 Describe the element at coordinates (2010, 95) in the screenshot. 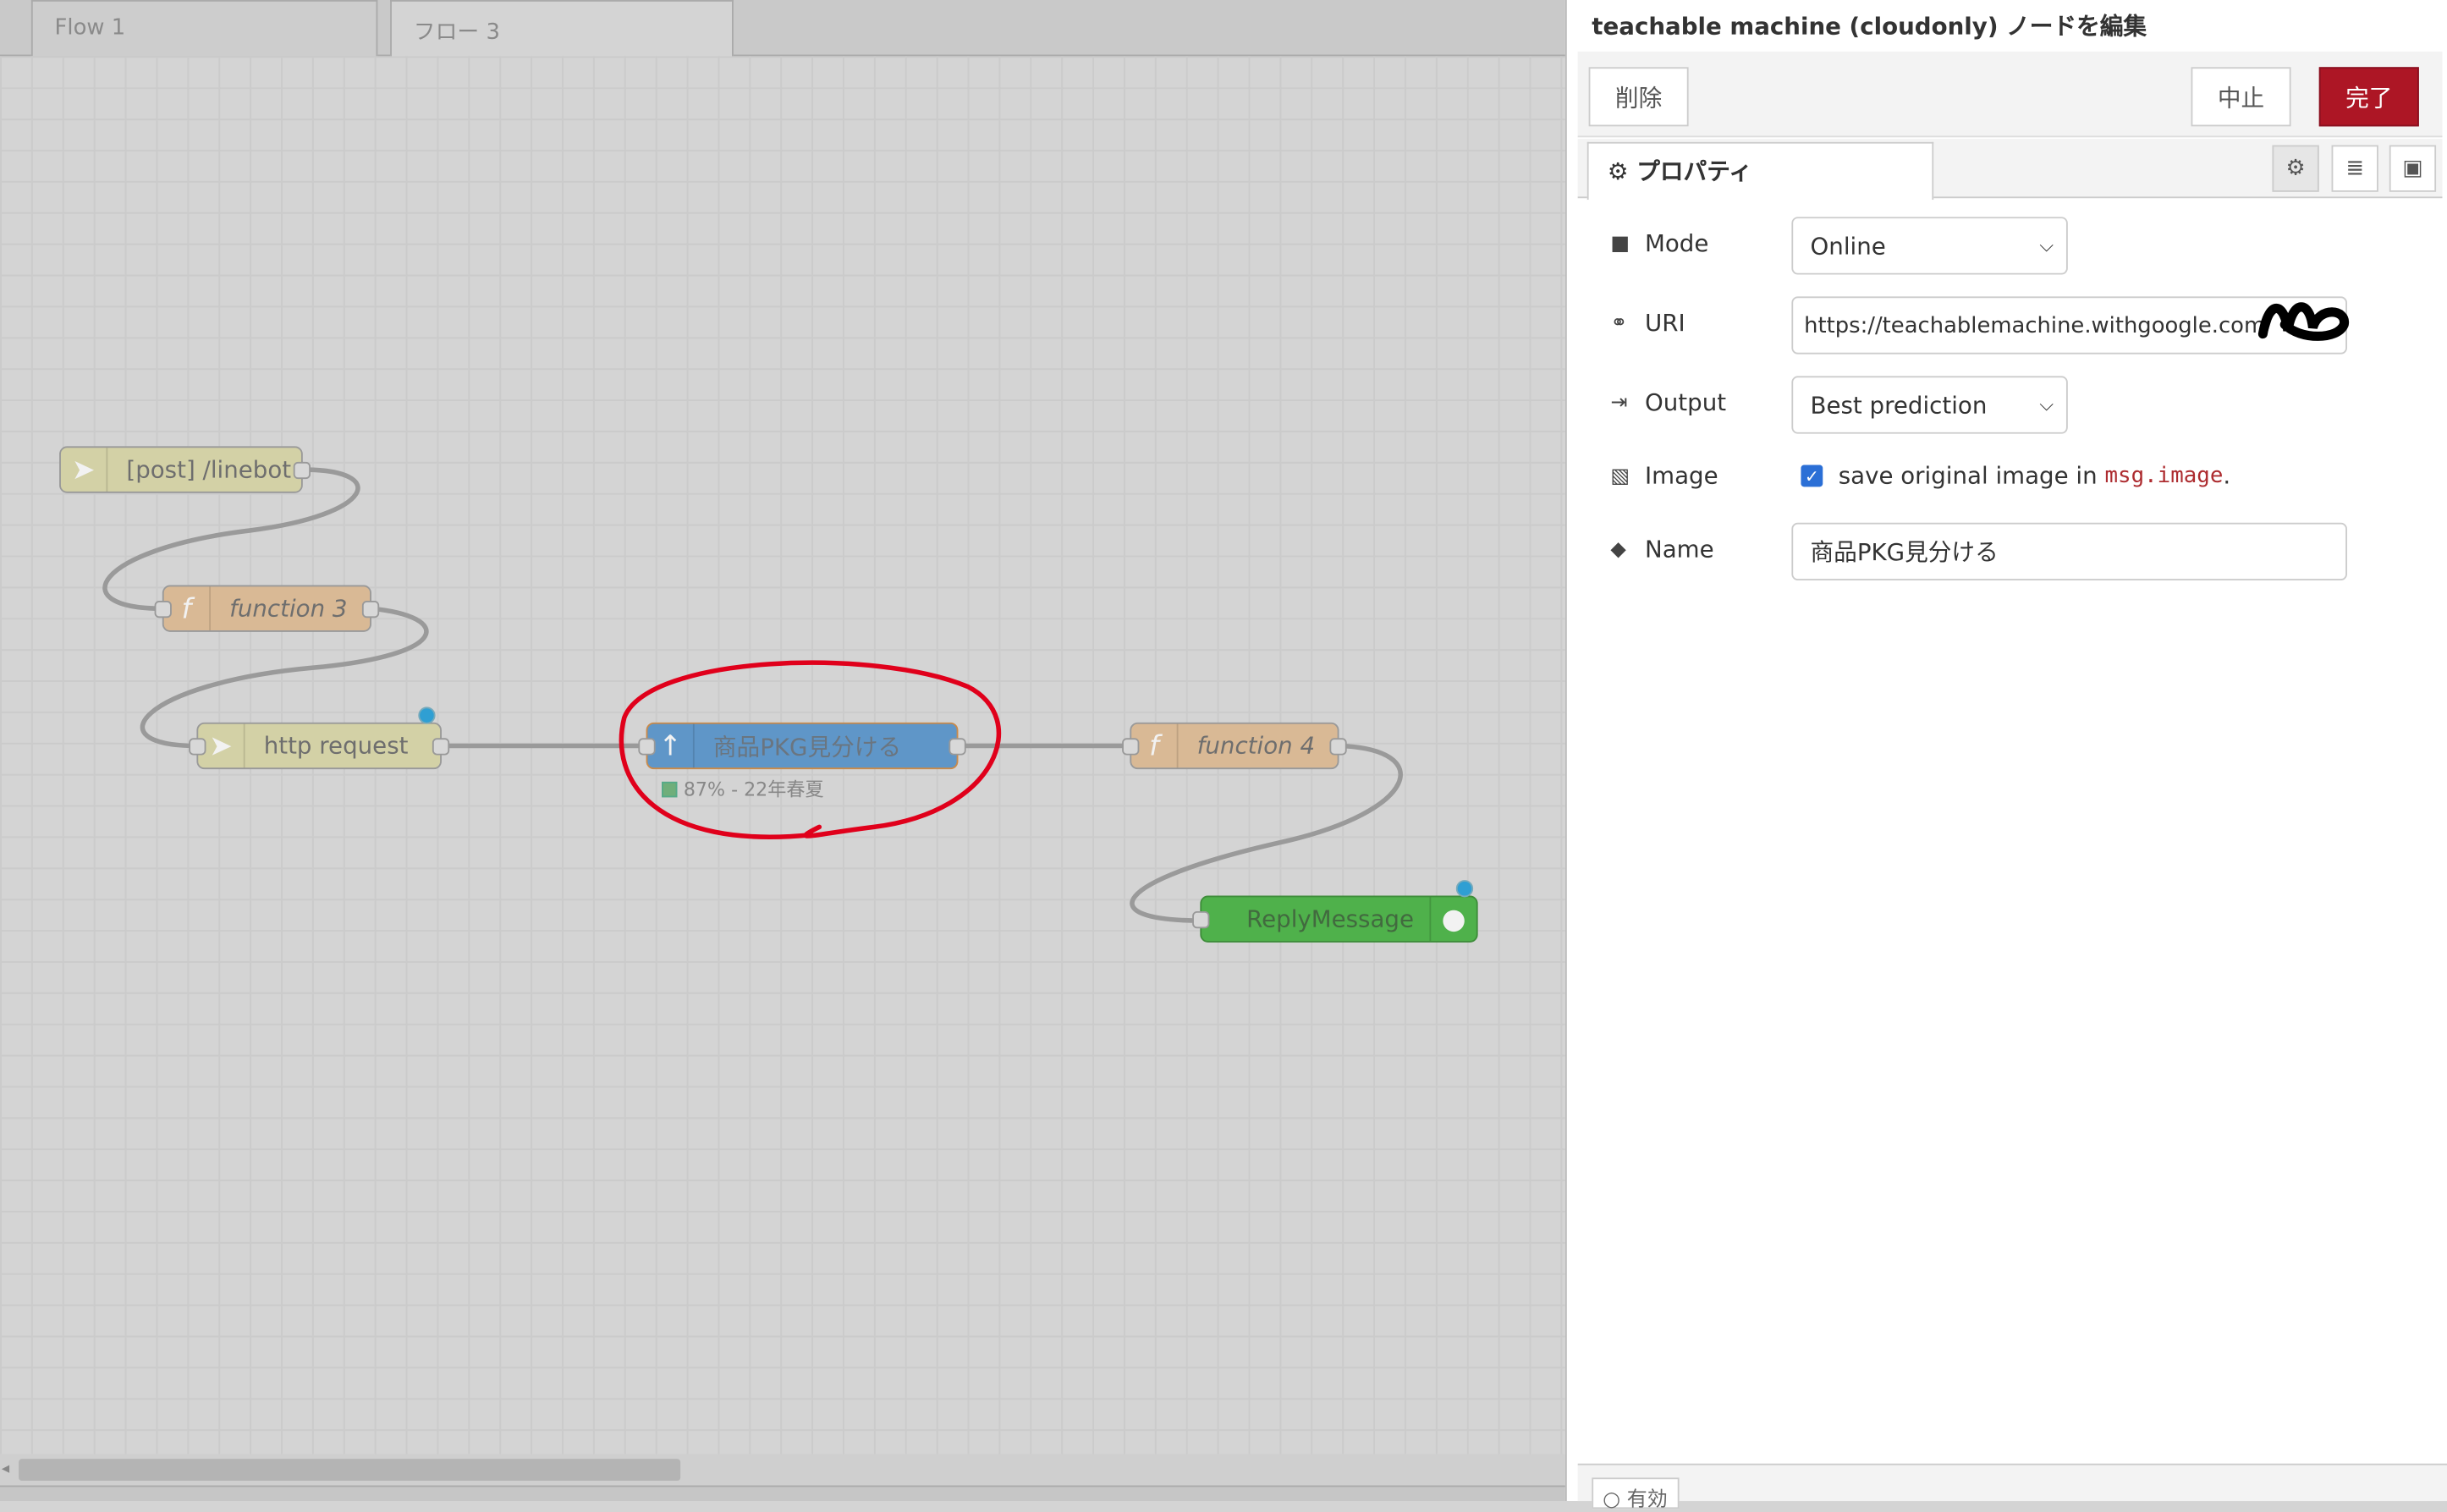

I see `panel-button-bar: 削除 中止 完了` at that location.